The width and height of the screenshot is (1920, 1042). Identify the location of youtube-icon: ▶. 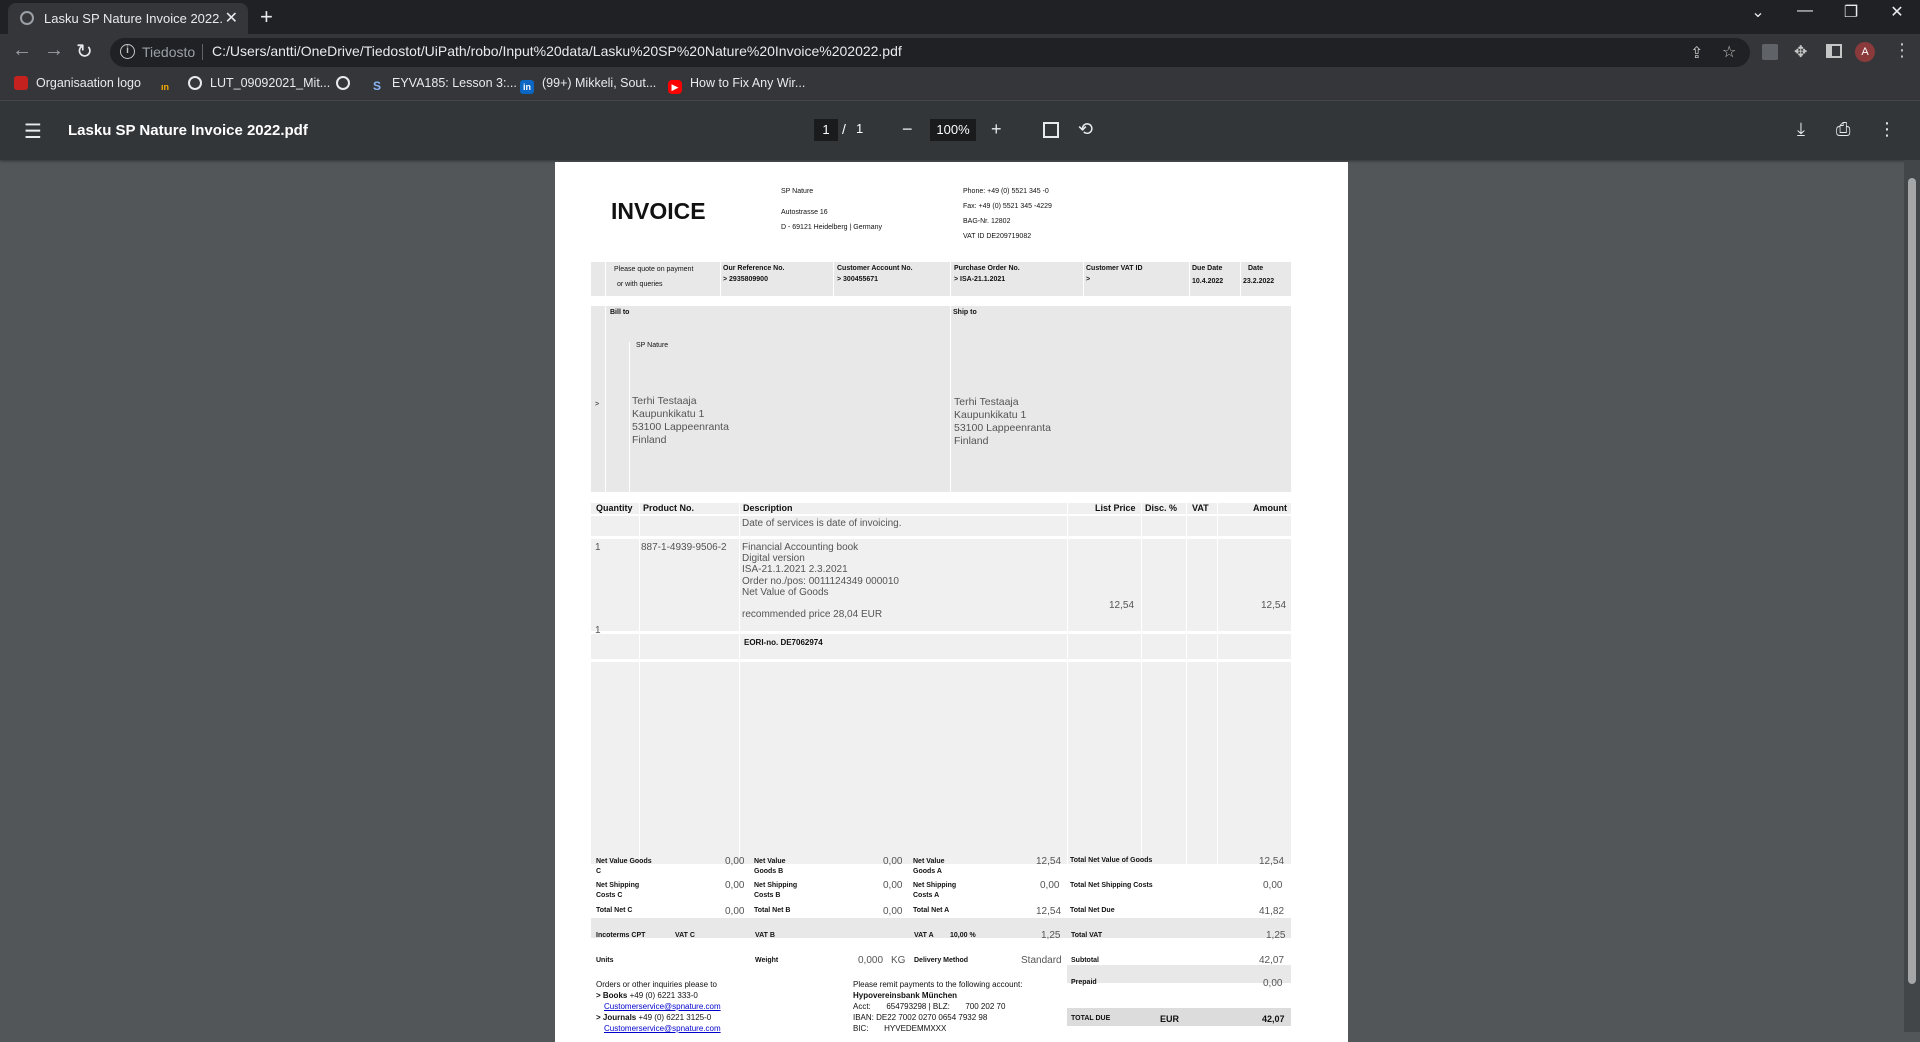
(675, 87).